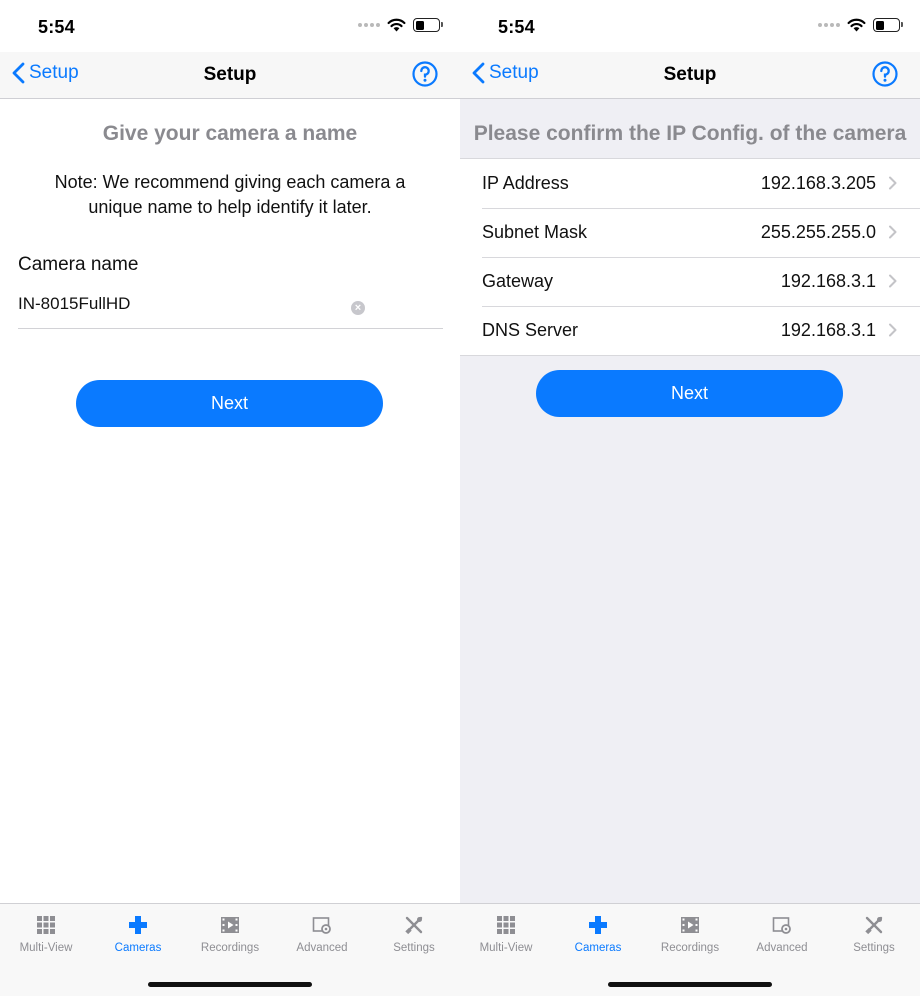 The image size is (920, 996). Describe the element at coordinates (690, 183) in the screenshot. I see `ip-row-ip-address: IP Address 192.168.3.205` at that location.